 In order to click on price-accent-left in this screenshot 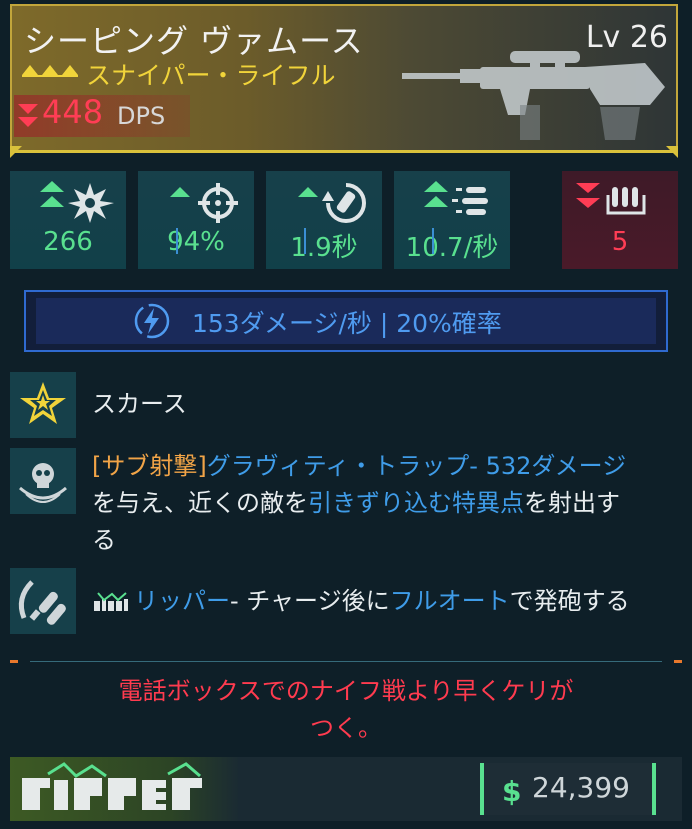, I will do `click(482, 789)`.